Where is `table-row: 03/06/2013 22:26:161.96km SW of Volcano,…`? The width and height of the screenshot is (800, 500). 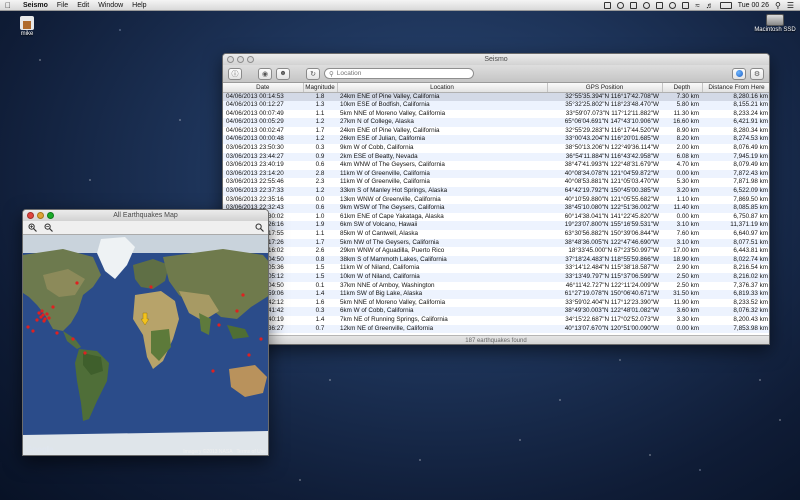 table-row: 03/06/2013 22:26:161.96km SW of Volcano,… is located at coordinates (496, 225).